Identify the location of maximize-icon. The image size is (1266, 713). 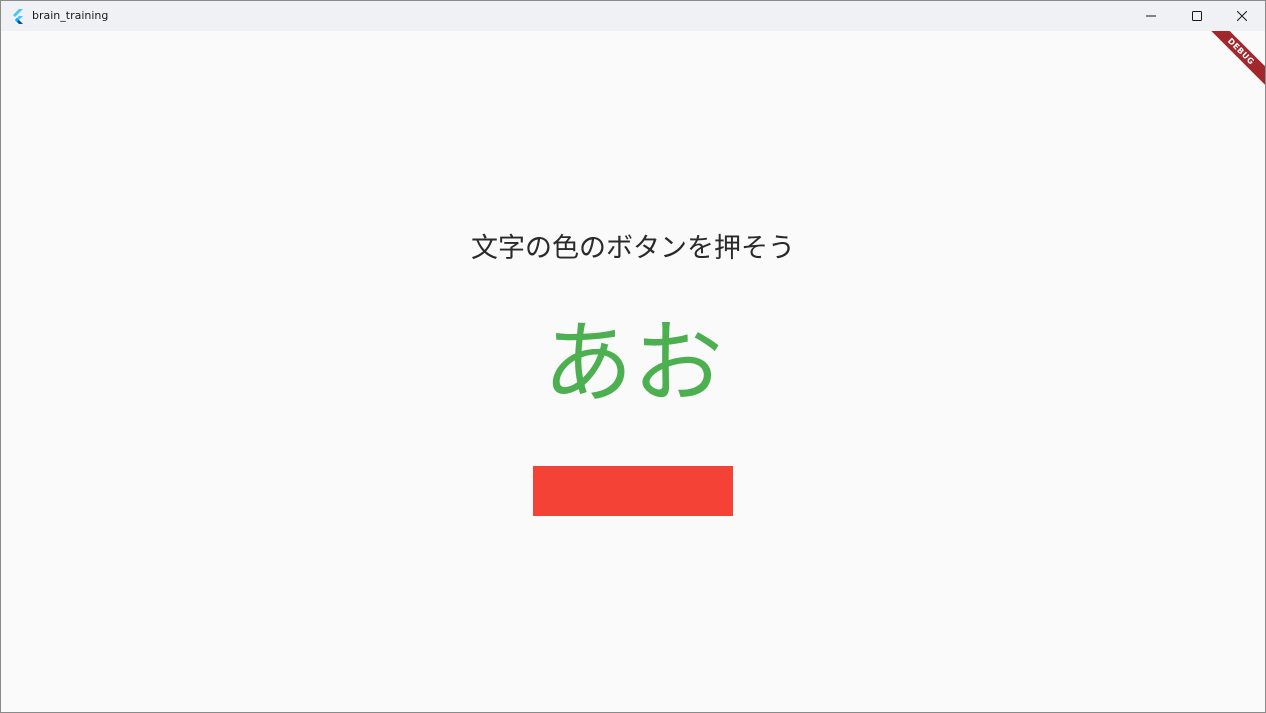
(1197, 16).